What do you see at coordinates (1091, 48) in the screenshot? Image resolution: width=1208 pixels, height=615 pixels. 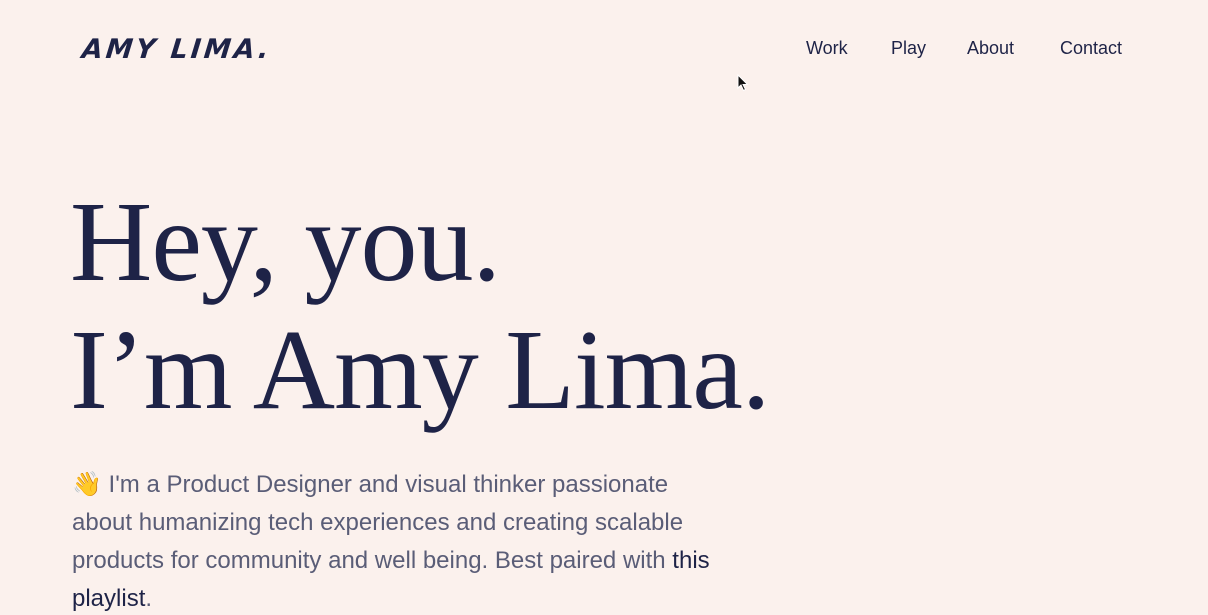 I see `nav-link-contact: Contact` at bounding box center [1091, 48].